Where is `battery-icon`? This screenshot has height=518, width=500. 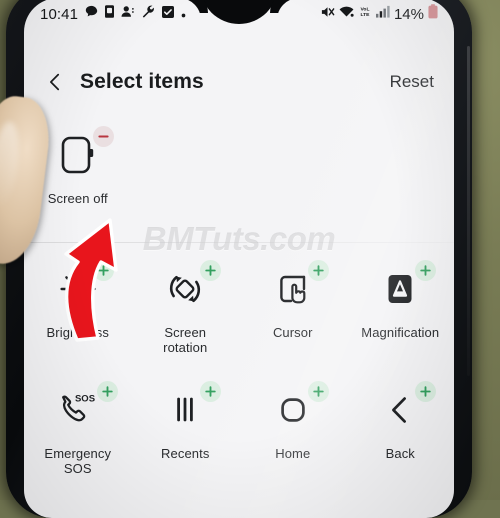 battery-icon is located at coordinates (433, 14).